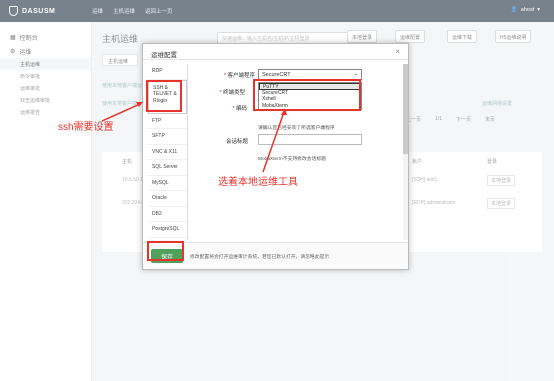 The width and height of the screenshot is (554, 381). I want to click on arrow-head-client, so click(284, 111).